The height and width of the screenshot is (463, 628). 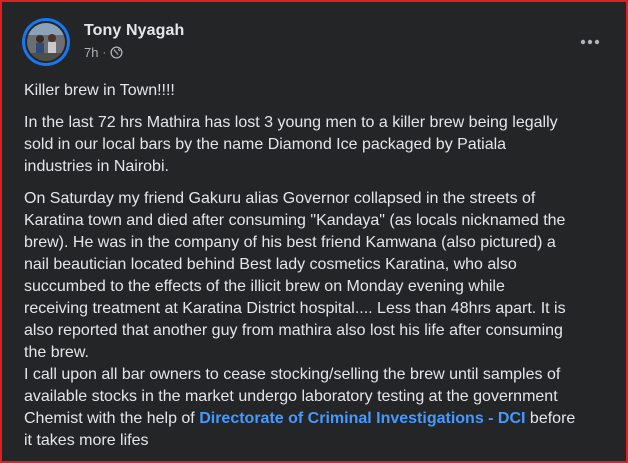 What do you see at coordinates (590, 42) in the screenshot?
I see `more-horizontal-icon` at bounding box center [590, 42].